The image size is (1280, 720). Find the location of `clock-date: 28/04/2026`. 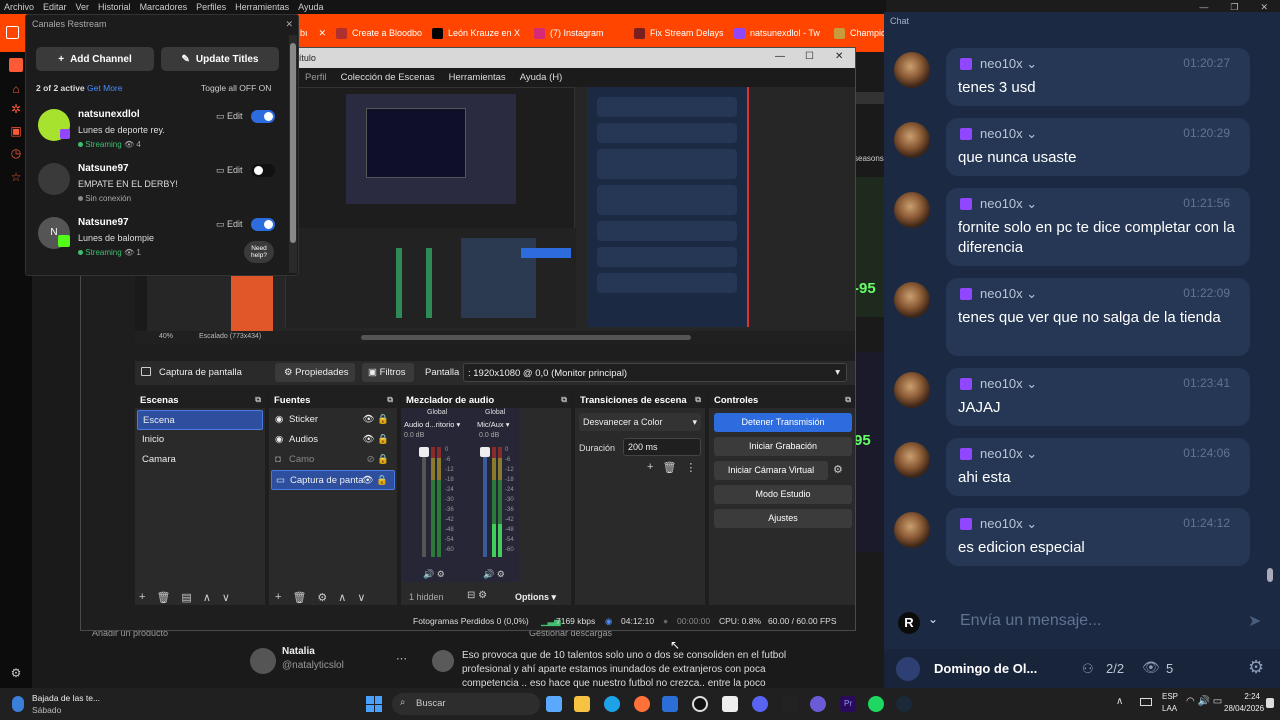

clock-date: 28/04/2026 is located at coordinates (1244, 708).